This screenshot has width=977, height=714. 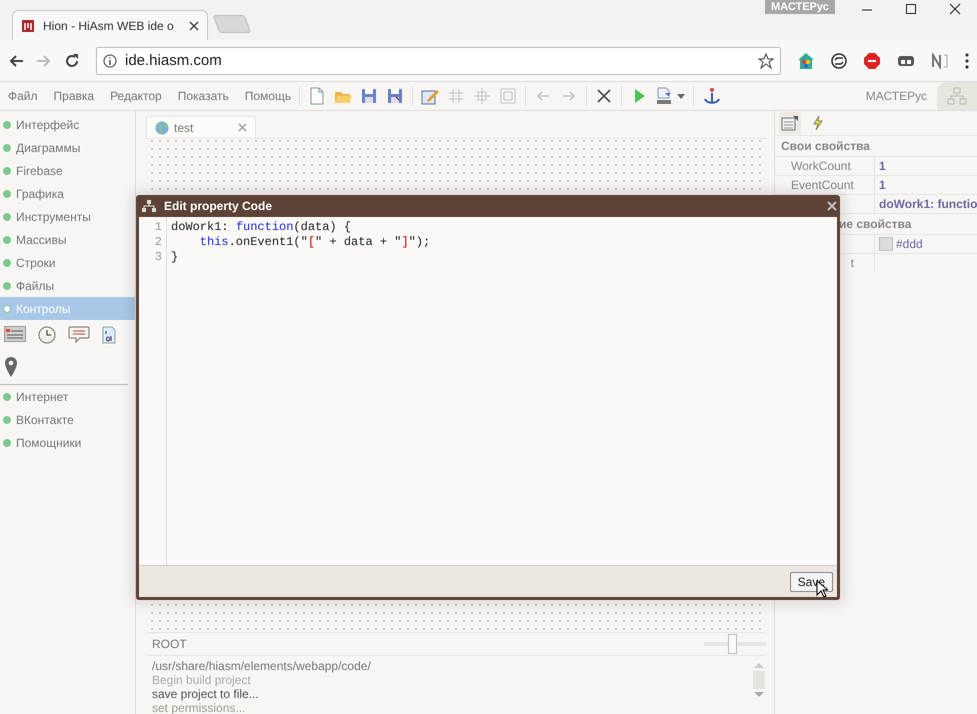 I want to click on dropdown-caret-icon, so click(x=681, y=96).